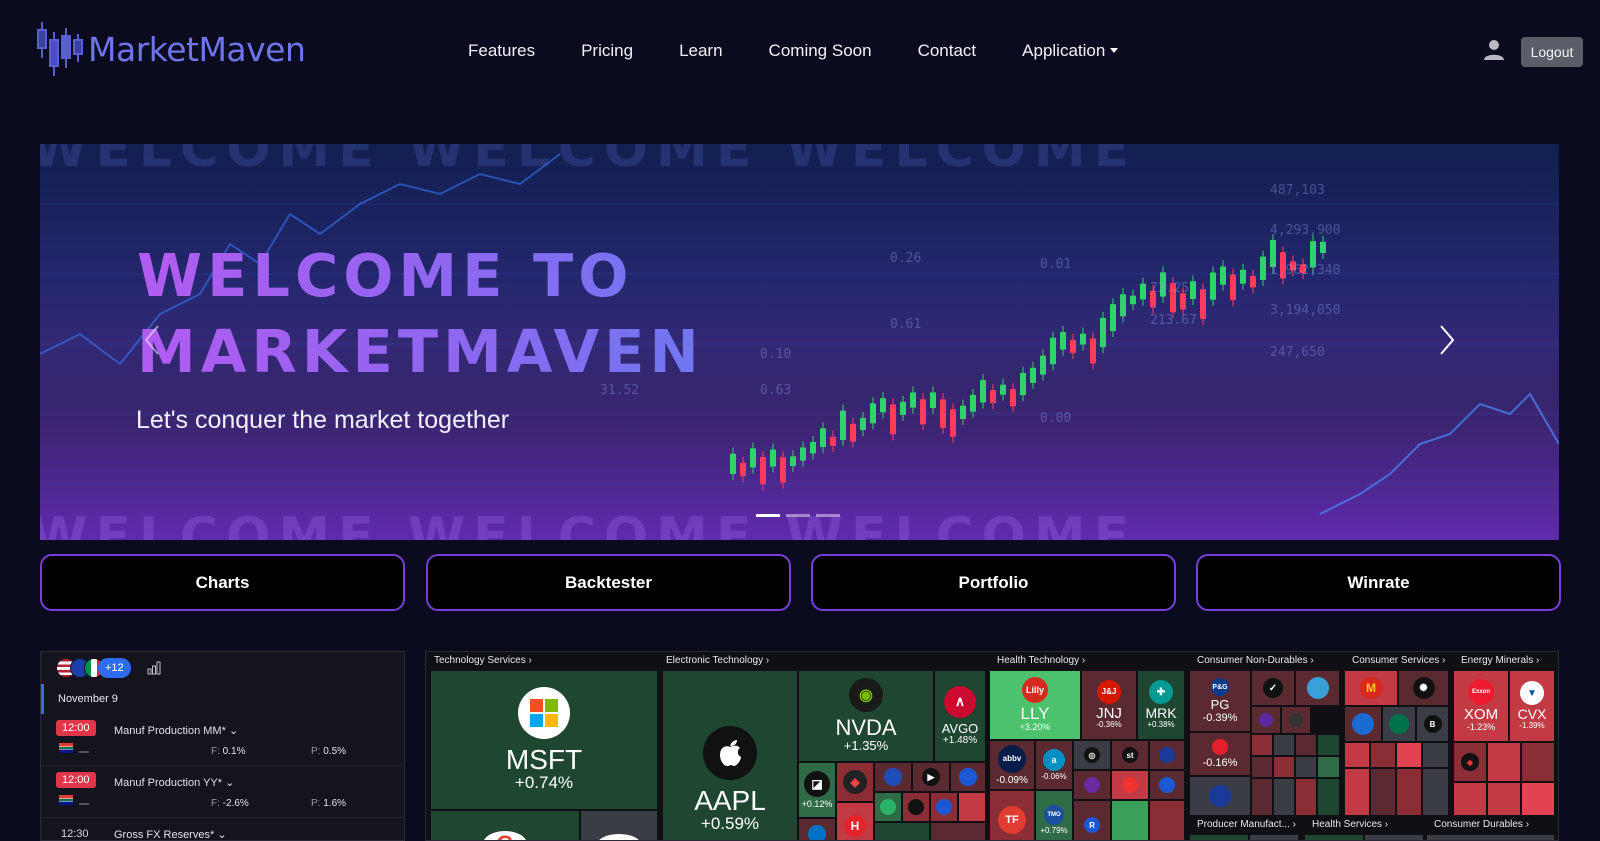 This screenshot has width=1600, height=841. What do you see at coordinates (820, 51) in the screenshot?
I see `nav-coming-soon: Coming Soon` at bounding box center [820, 51].